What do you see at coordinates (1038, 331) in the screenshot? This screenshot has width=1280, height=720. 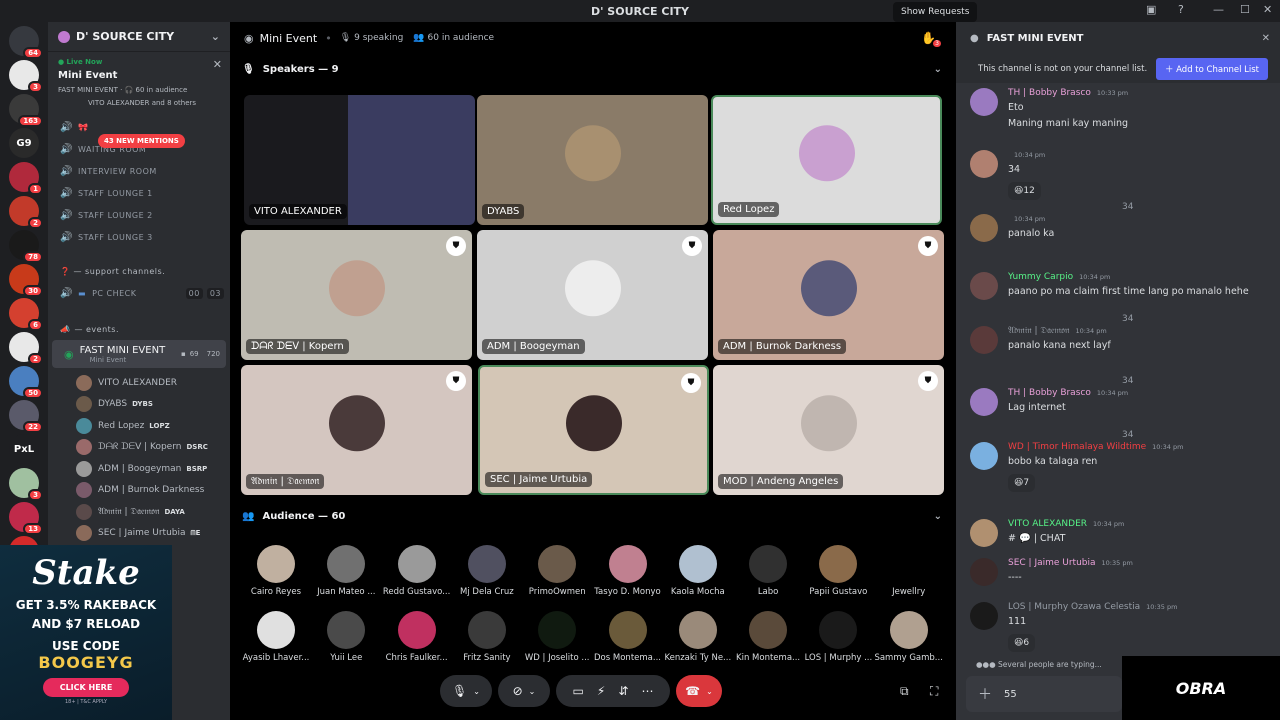 I see `username: 𝔄𝔡𝔪𝔦𝔫 | 𝔇𝔞𝔢𝔪𝔬𝔫` at bounding box center [1038, 331].